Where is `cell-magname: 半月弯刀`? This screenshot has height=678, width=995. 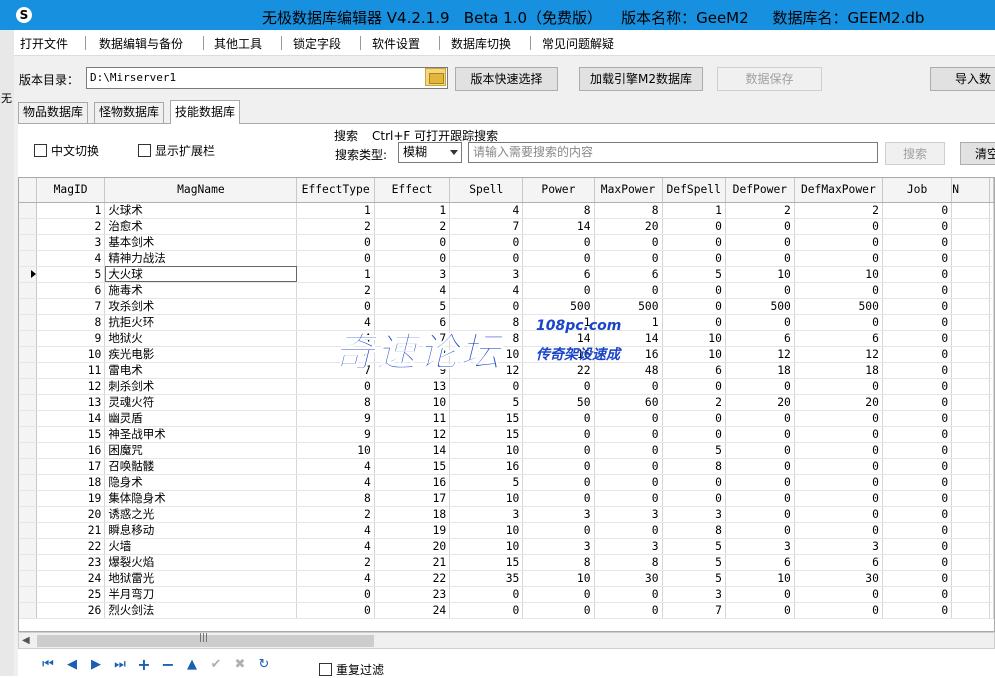 cell-magname: 半月弯刀 is located at coordinates (201, 594).